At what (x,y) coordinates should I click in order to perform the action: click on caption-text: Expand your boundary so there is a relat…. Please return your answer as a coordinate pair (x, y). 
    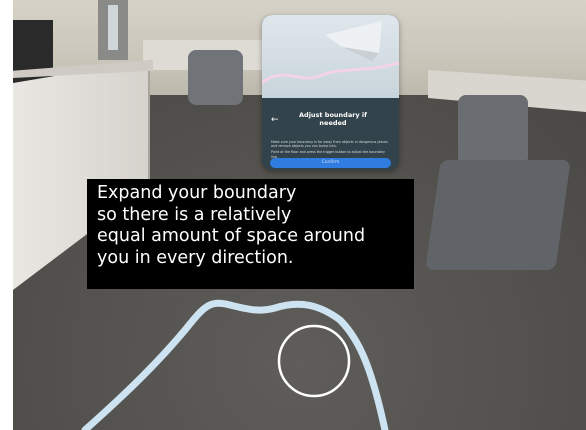
    Looking at the image, I should click on (231, 225).